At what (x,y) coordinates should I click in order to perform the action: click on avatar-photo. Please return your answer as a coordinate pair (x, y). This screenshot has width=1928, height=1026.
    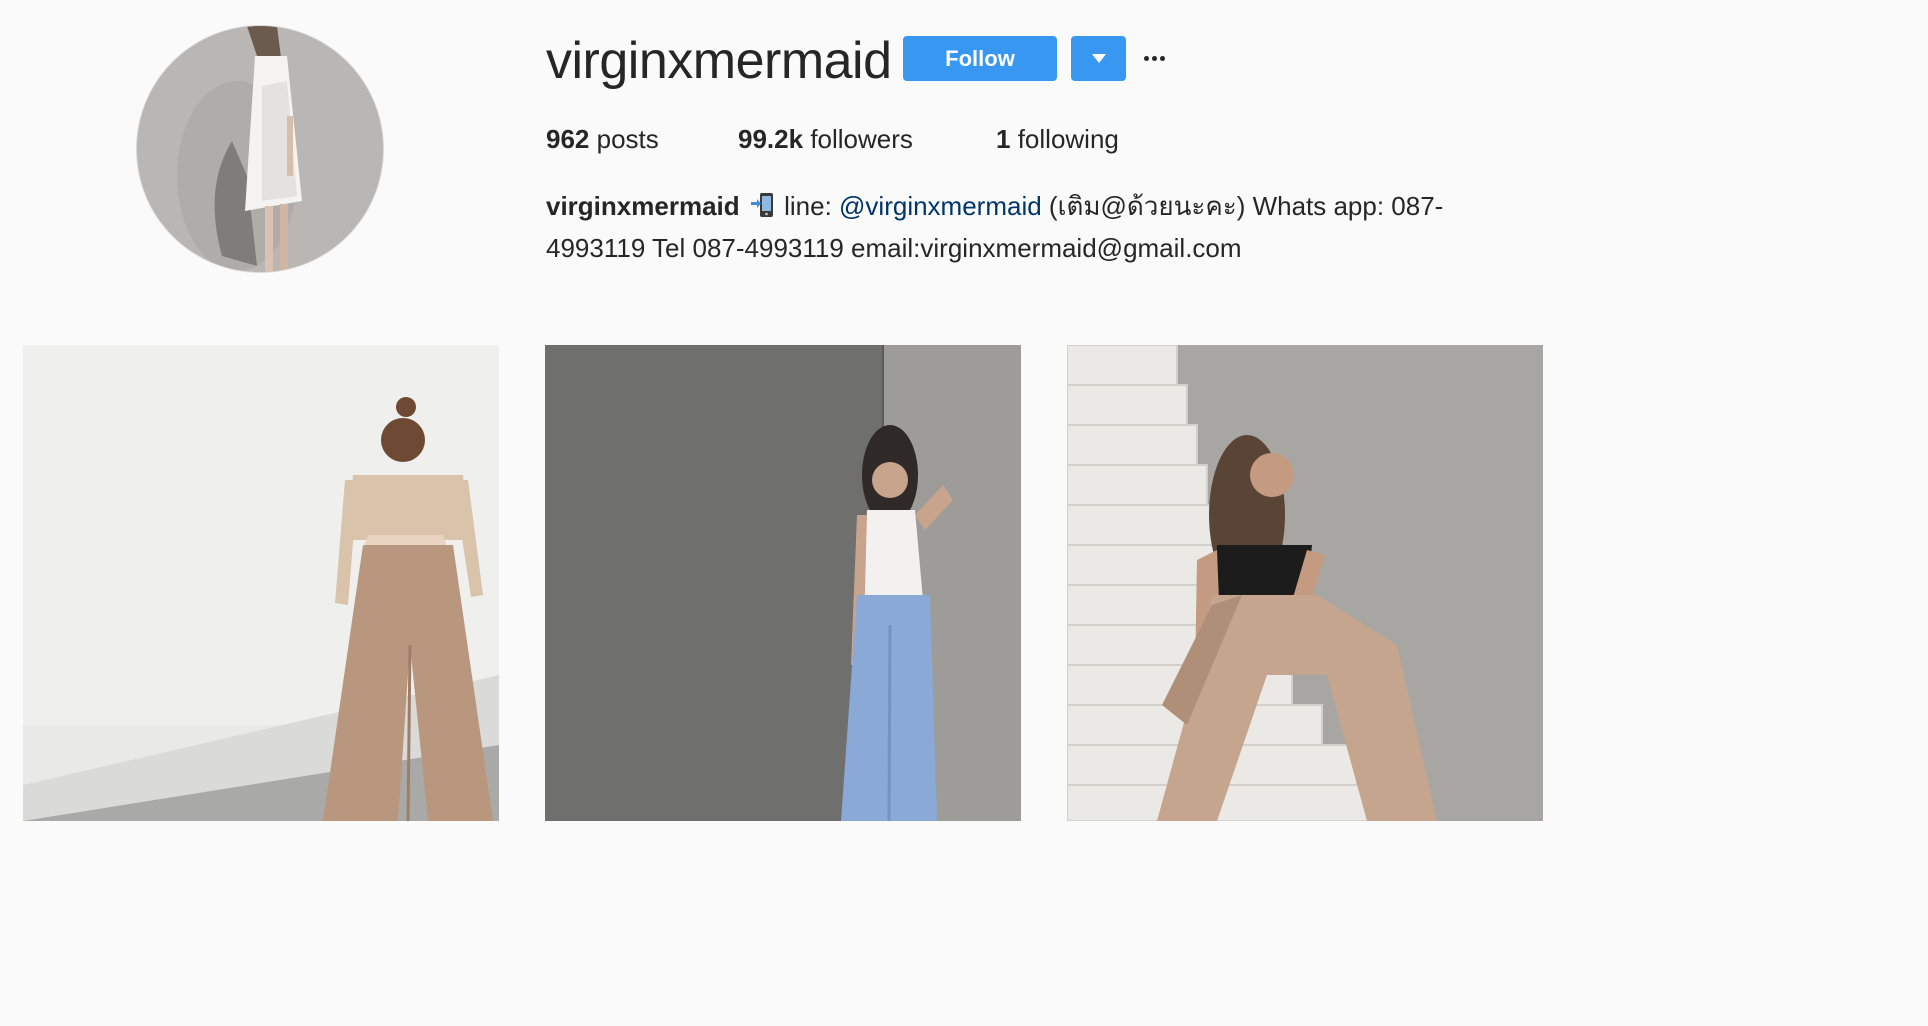
    Looking at the image, I should click on (260, 149).